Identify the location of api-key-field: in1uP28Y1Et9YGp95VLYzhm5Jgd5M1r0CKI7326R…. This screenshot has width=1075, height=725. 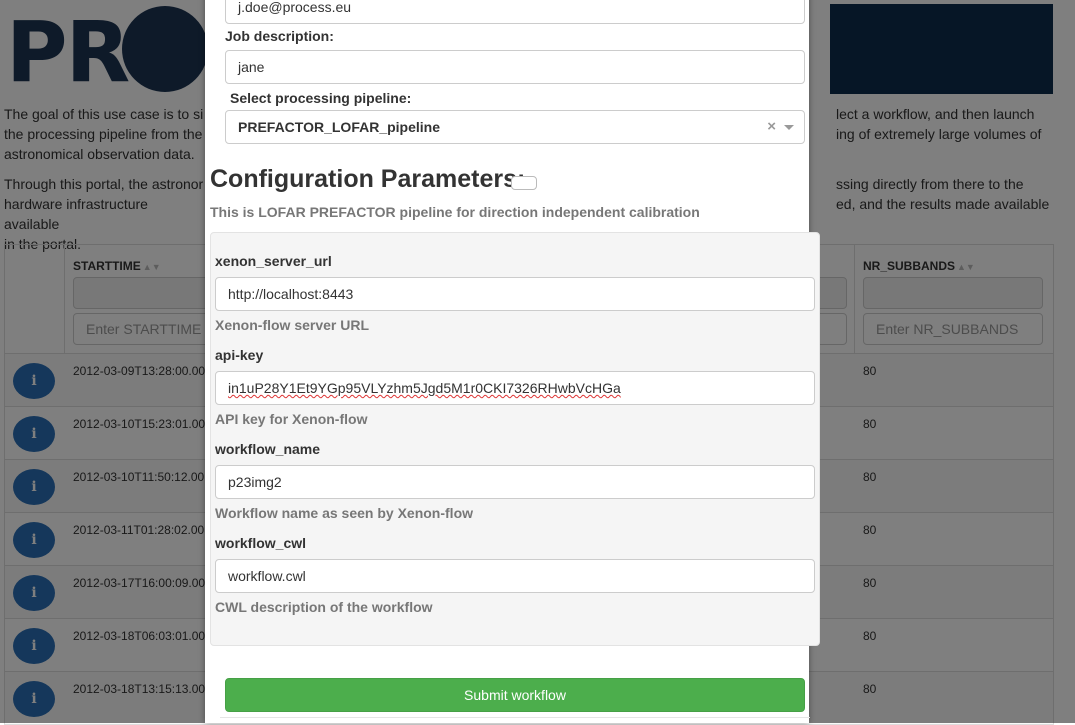
(515, 388).